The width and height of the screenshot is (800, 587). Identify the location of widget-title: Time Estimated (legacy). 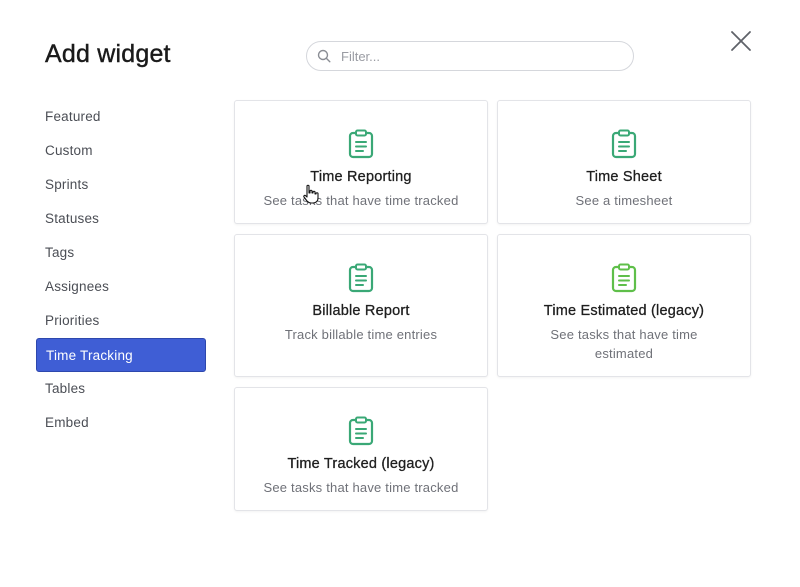
(624, 311).